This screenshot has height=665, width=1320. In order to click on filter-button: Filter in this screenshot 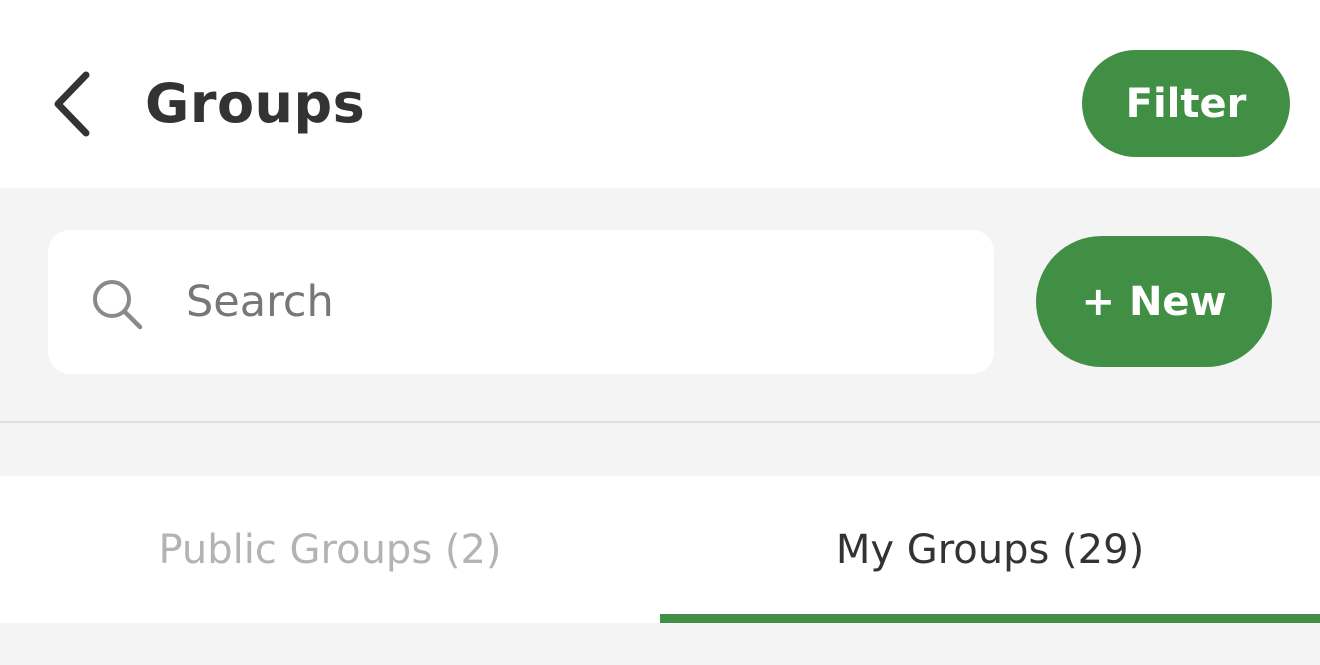, I will do `click(1186, 103)`.